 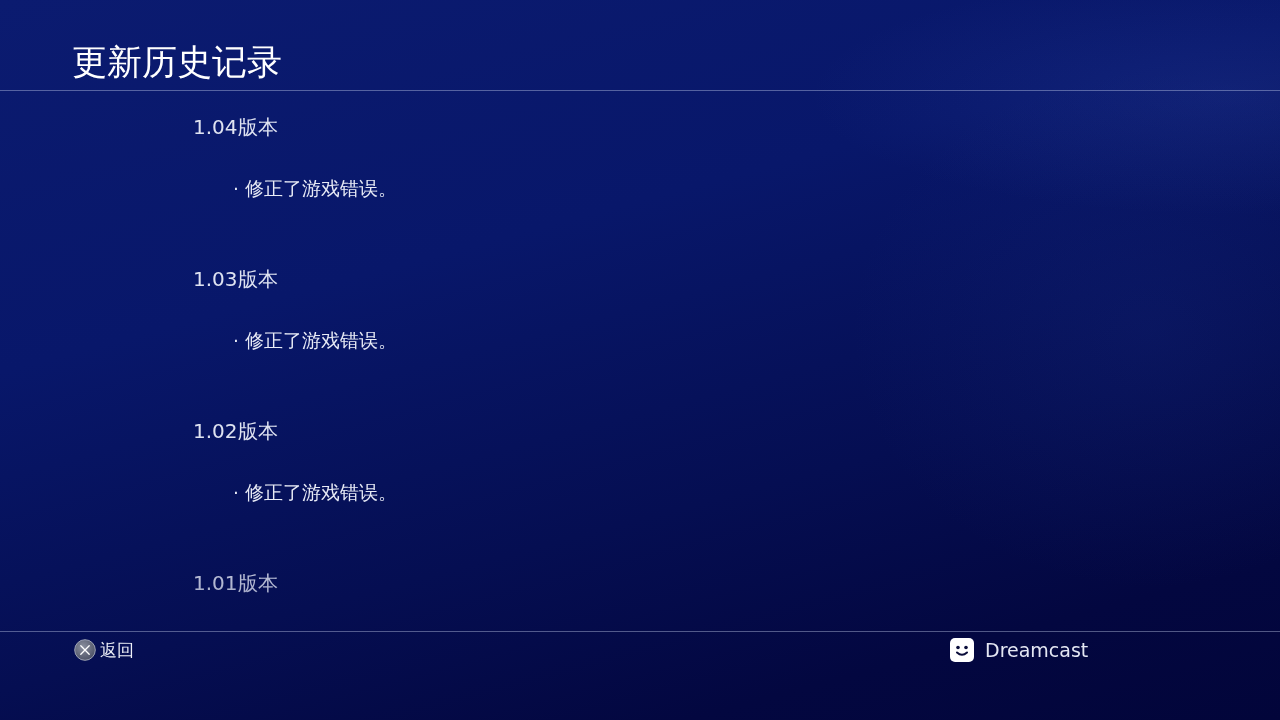 What do you see at coordinates (1037, 650) in the screenshot?
I see `username-text: Dreamcast` at bounding box center [1037, 650].